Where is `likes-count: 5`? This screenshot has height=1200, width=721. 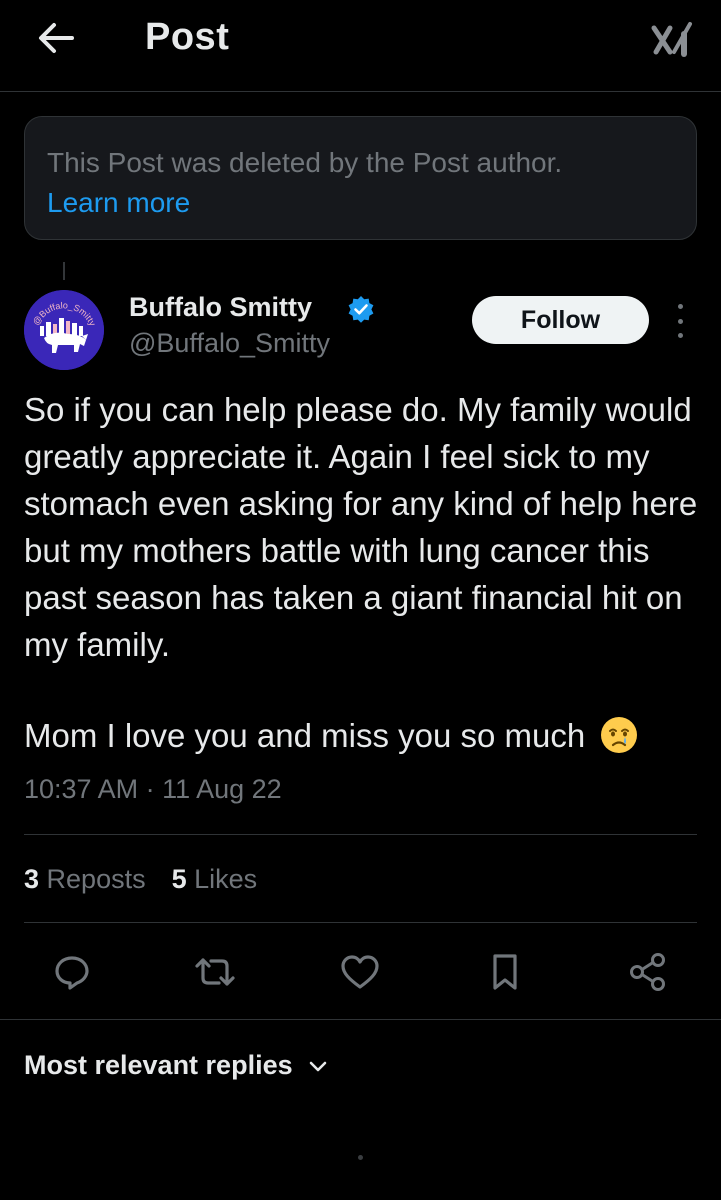 likes-count: 5 is located at coordinates (179, 879).